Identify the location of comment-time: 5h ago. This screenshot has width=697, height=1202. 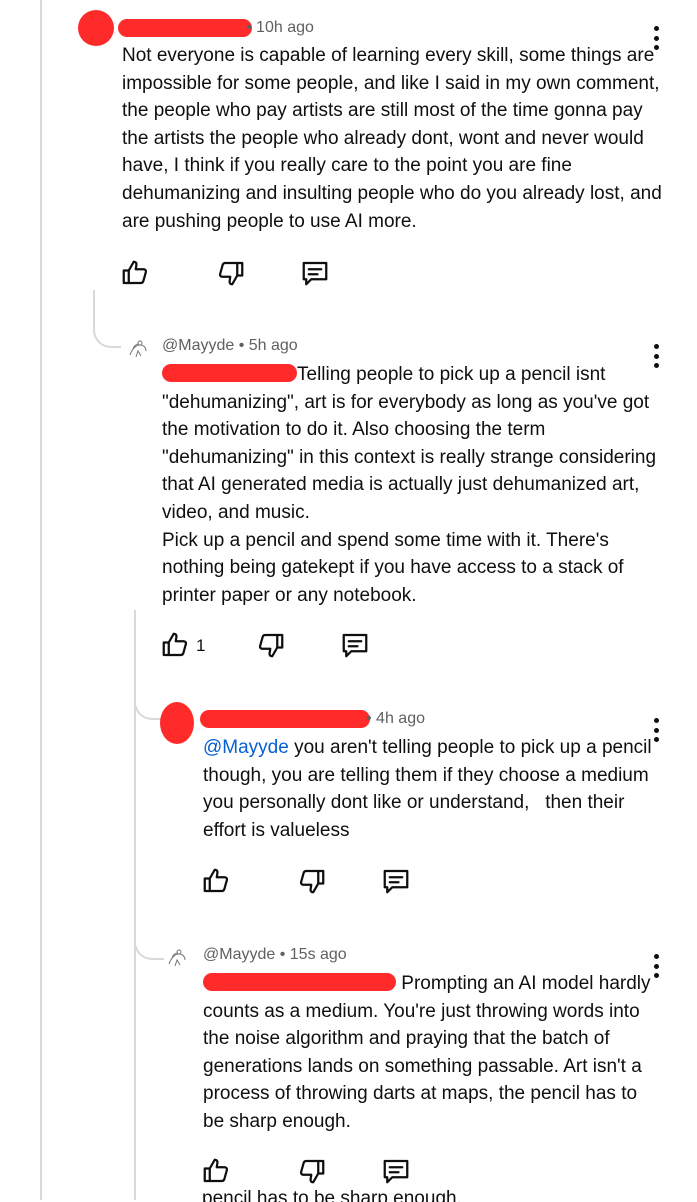
(273, 345).